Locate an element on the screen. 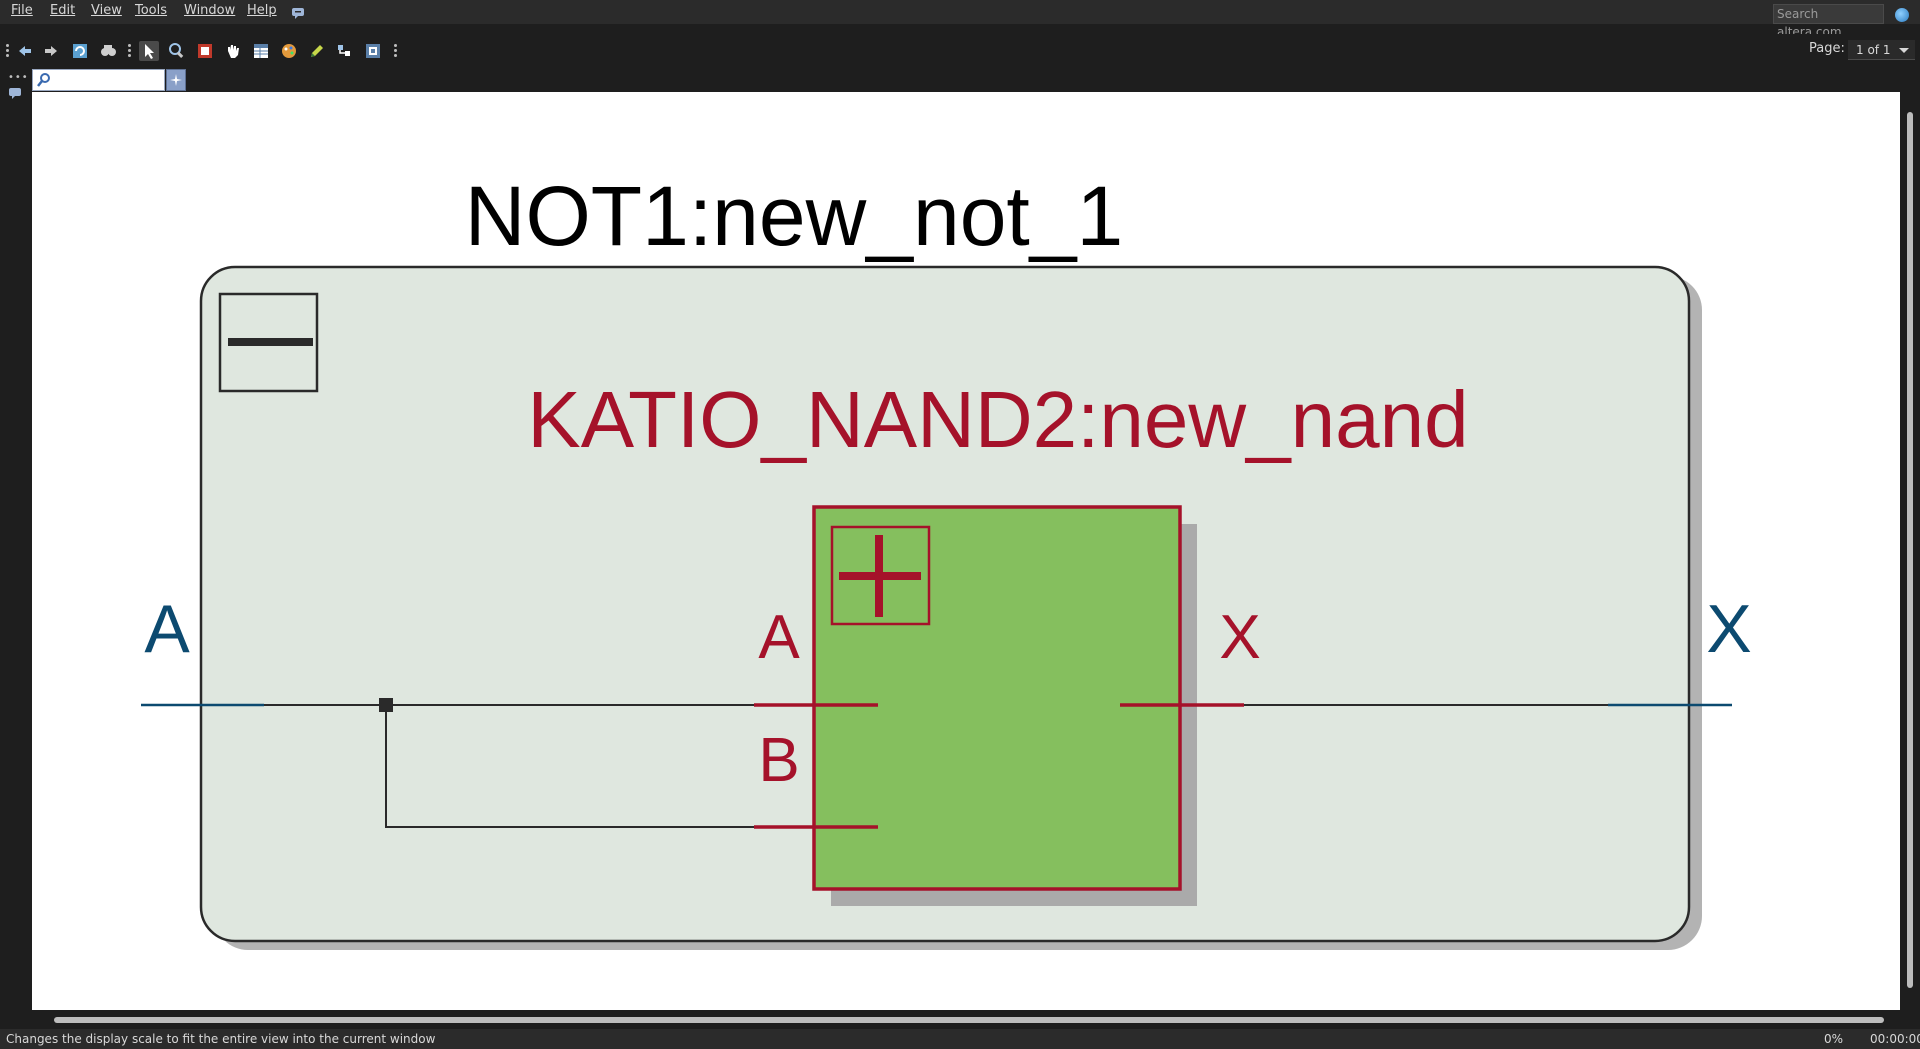 The height and width of the screenshot is (1049, 1920). filter-apply-button is located at coordinates (176, 80).